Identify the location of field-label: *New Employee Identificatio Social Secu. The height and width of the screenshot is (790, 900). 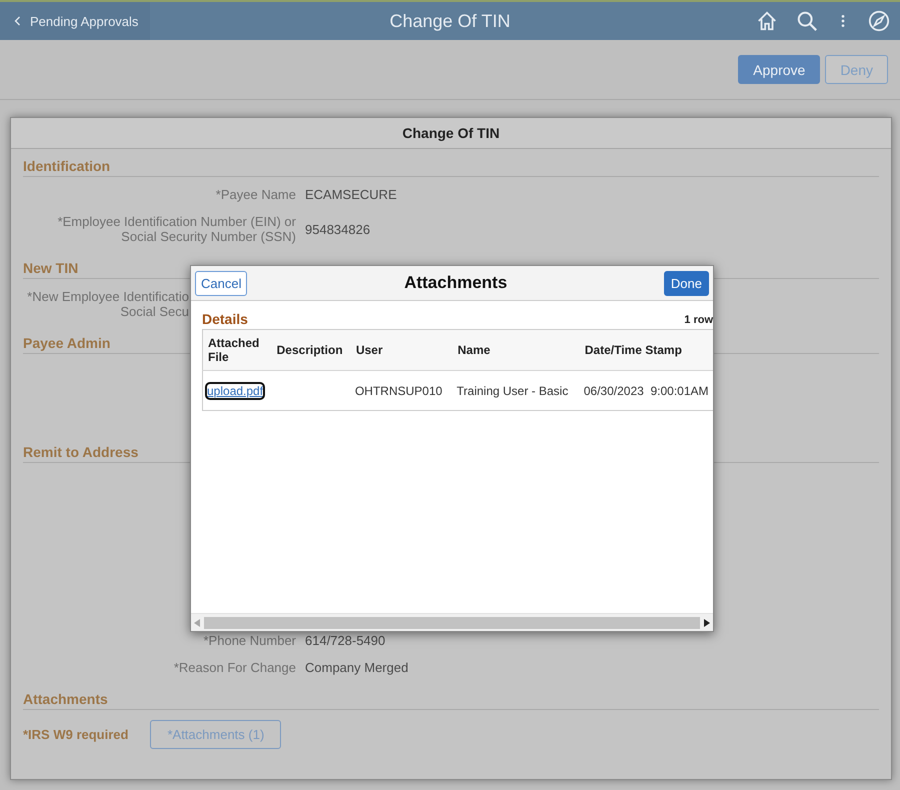
(107, 304).